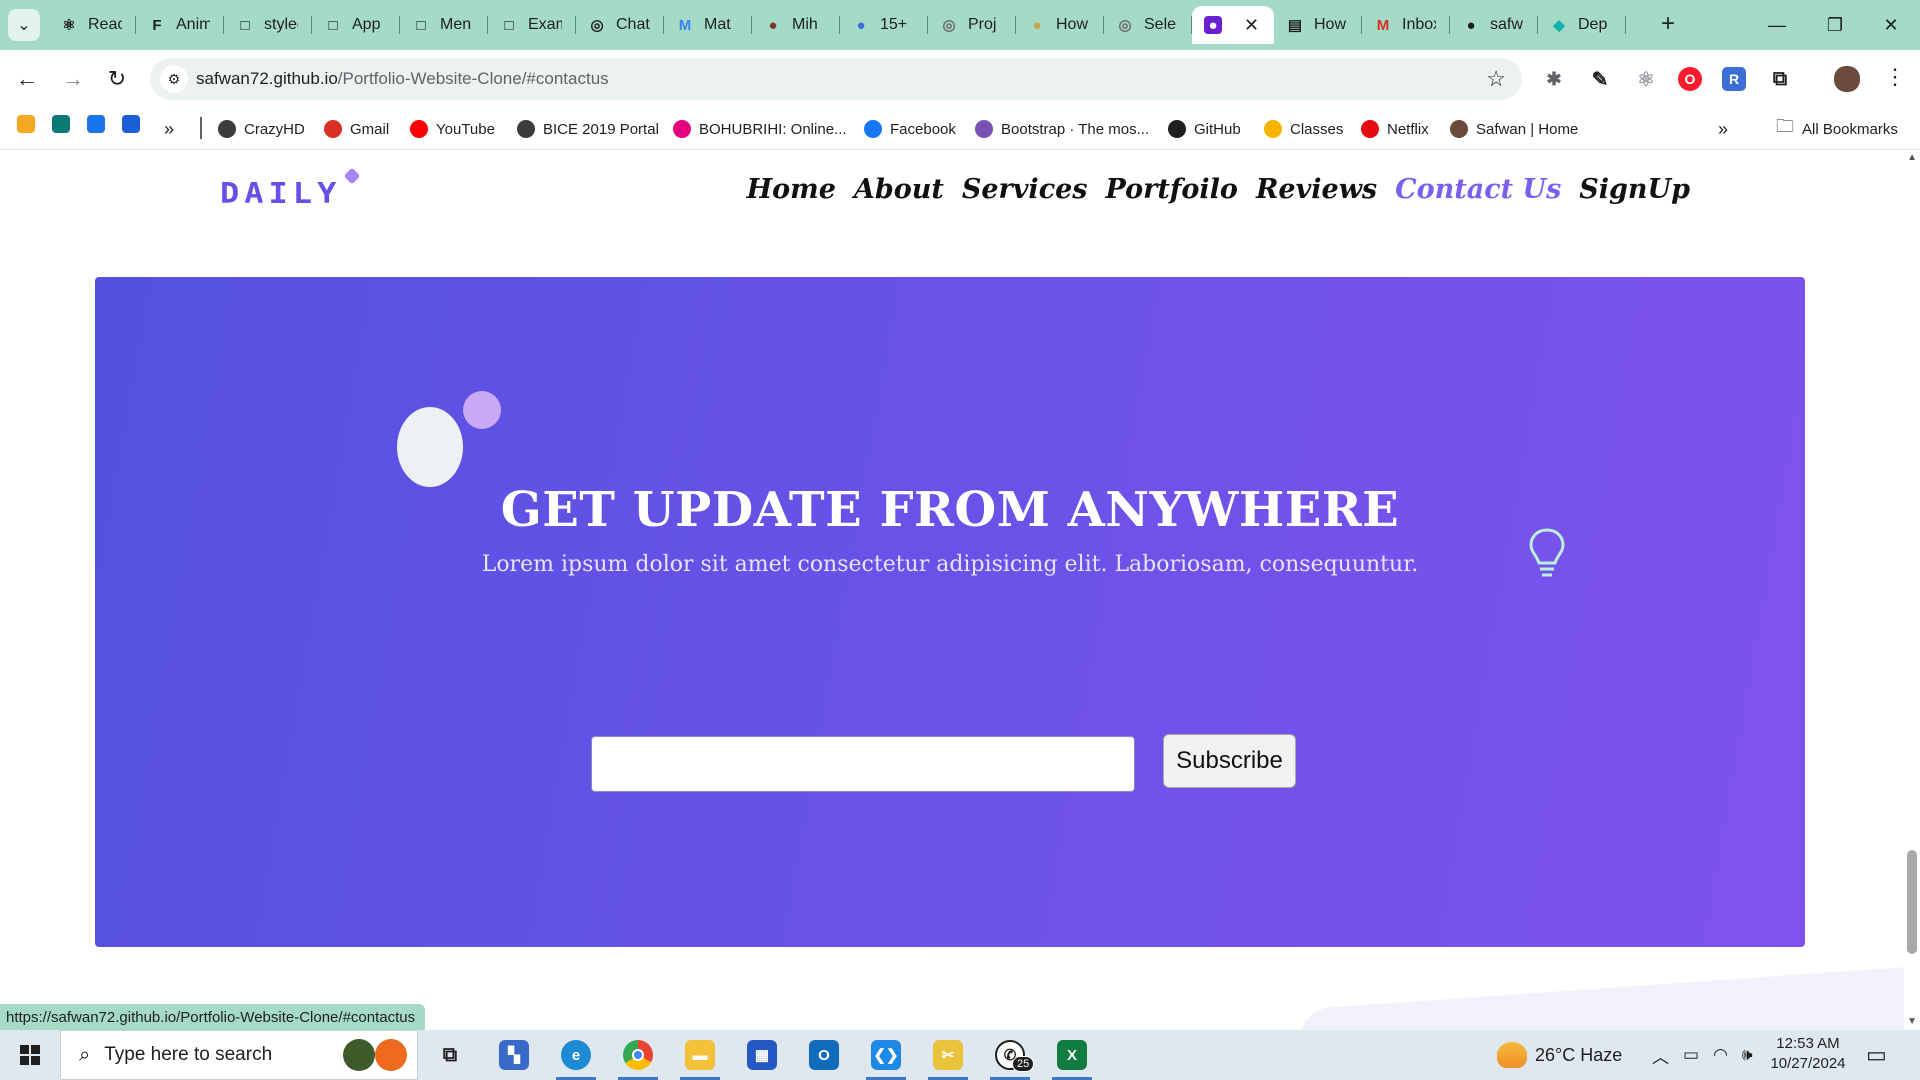 The height and width of the screenshot is (1080, 1920). I want to click on bookmark-item: Safwan | Home, so click(1514, 129).